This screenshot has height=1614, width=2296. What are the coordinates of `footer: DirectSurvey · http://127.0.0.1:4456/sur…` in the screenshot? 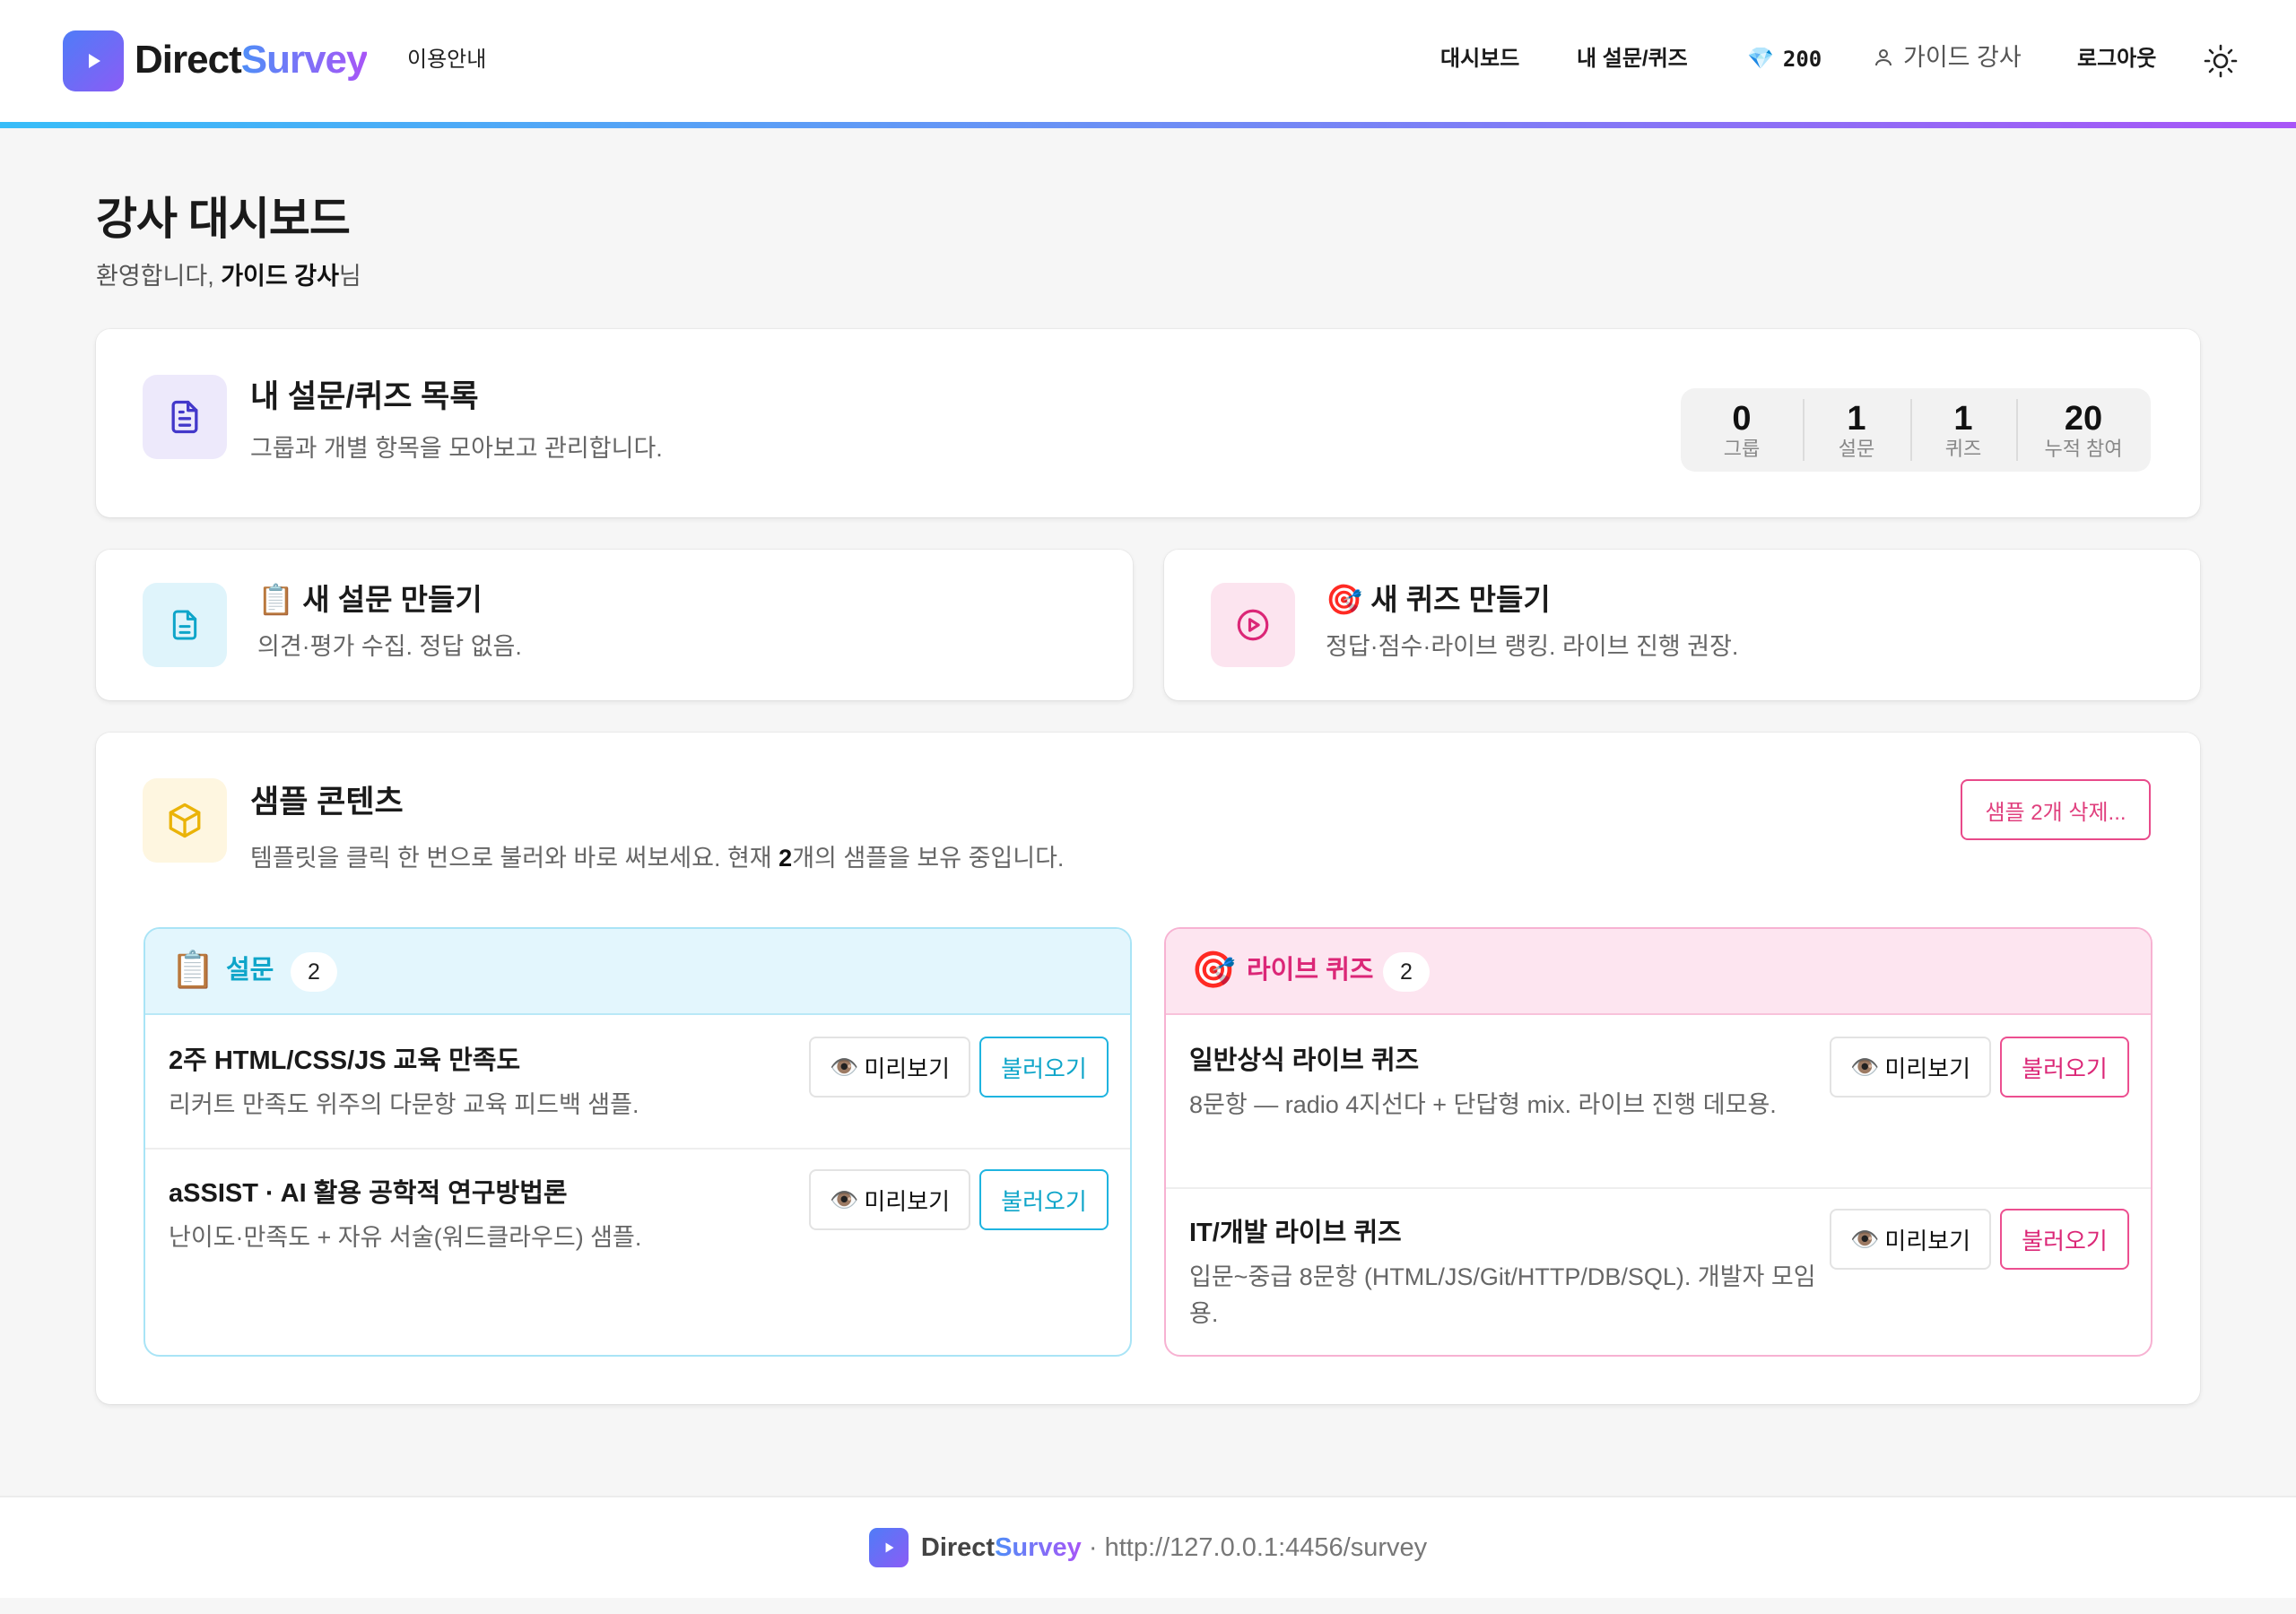 It's located at (1148, 1547).